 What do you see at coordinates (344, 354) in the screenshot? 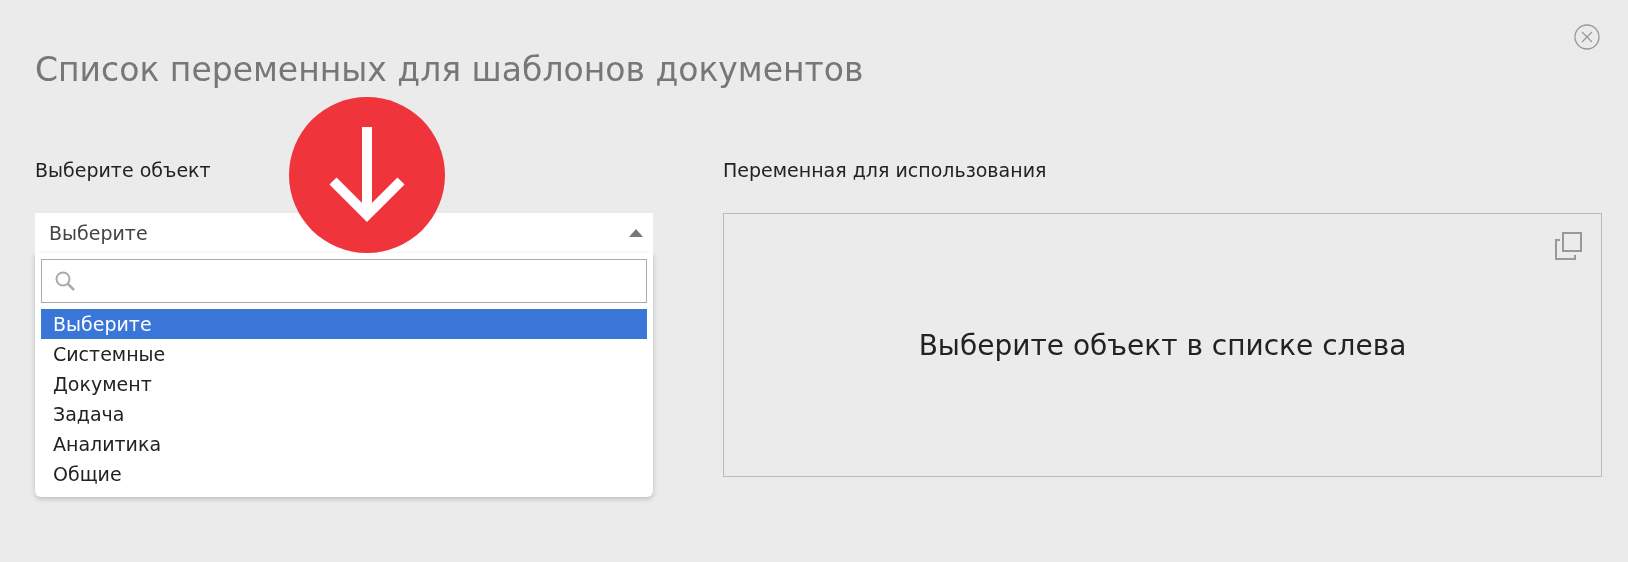
I see `dropdown-option: Системные` at bounding box center [344, 354].